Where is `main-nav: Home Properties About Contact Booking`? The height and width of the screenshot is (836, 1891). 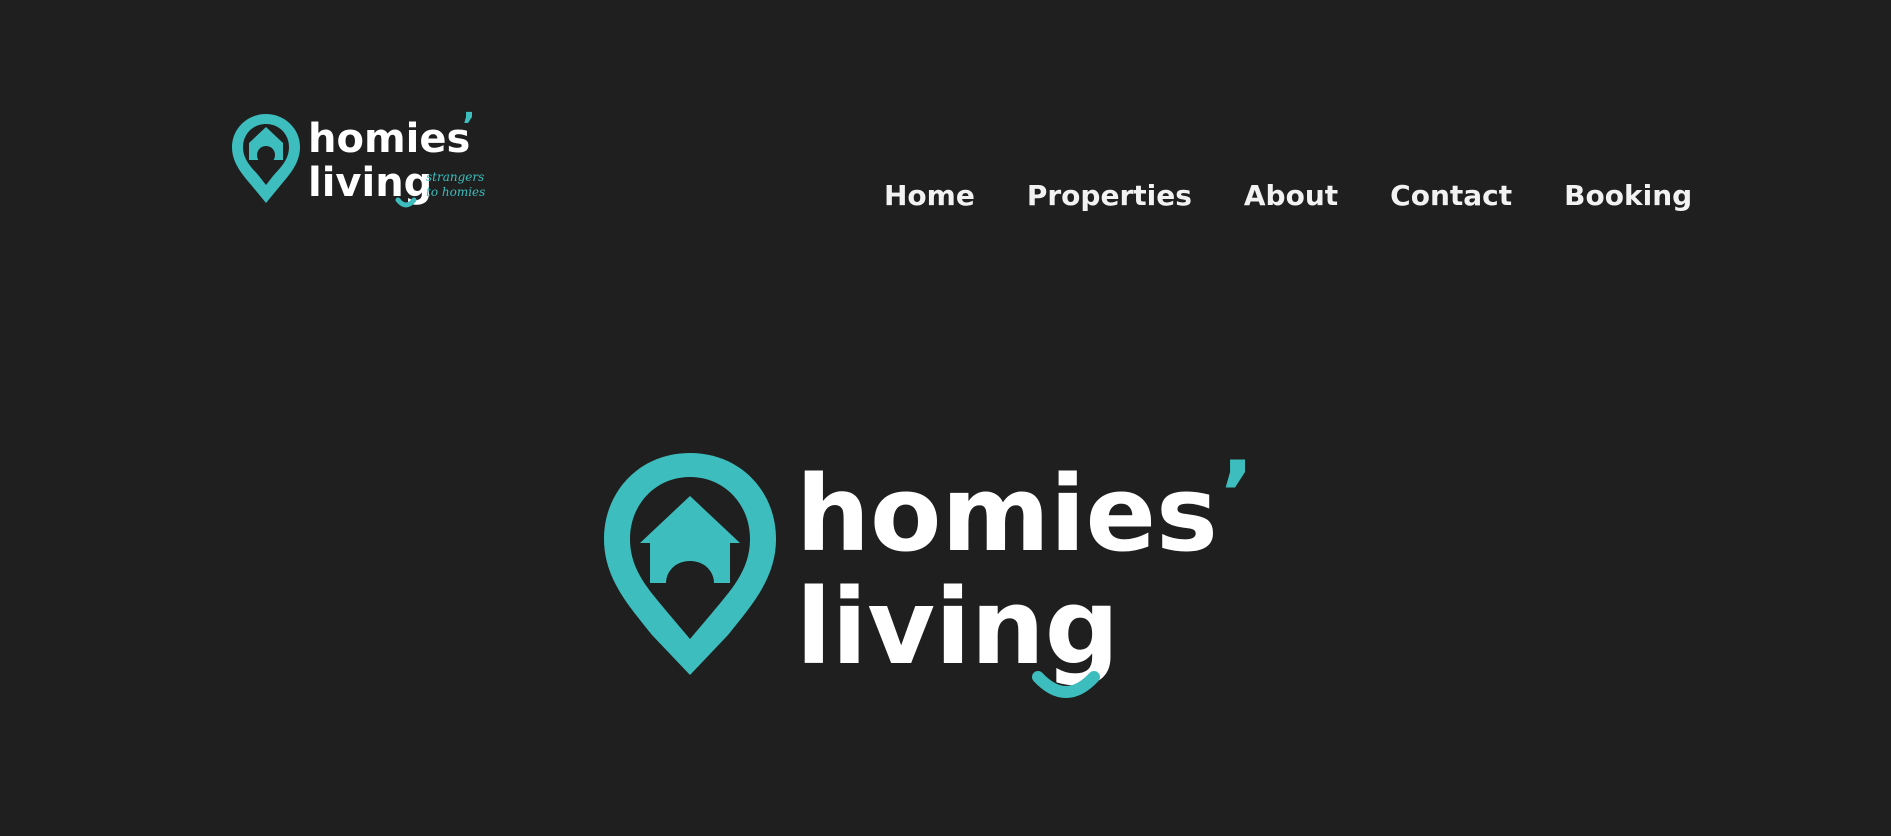 main-nav: Home Properties About Contact Booking is located at coordinates (1288, 196).